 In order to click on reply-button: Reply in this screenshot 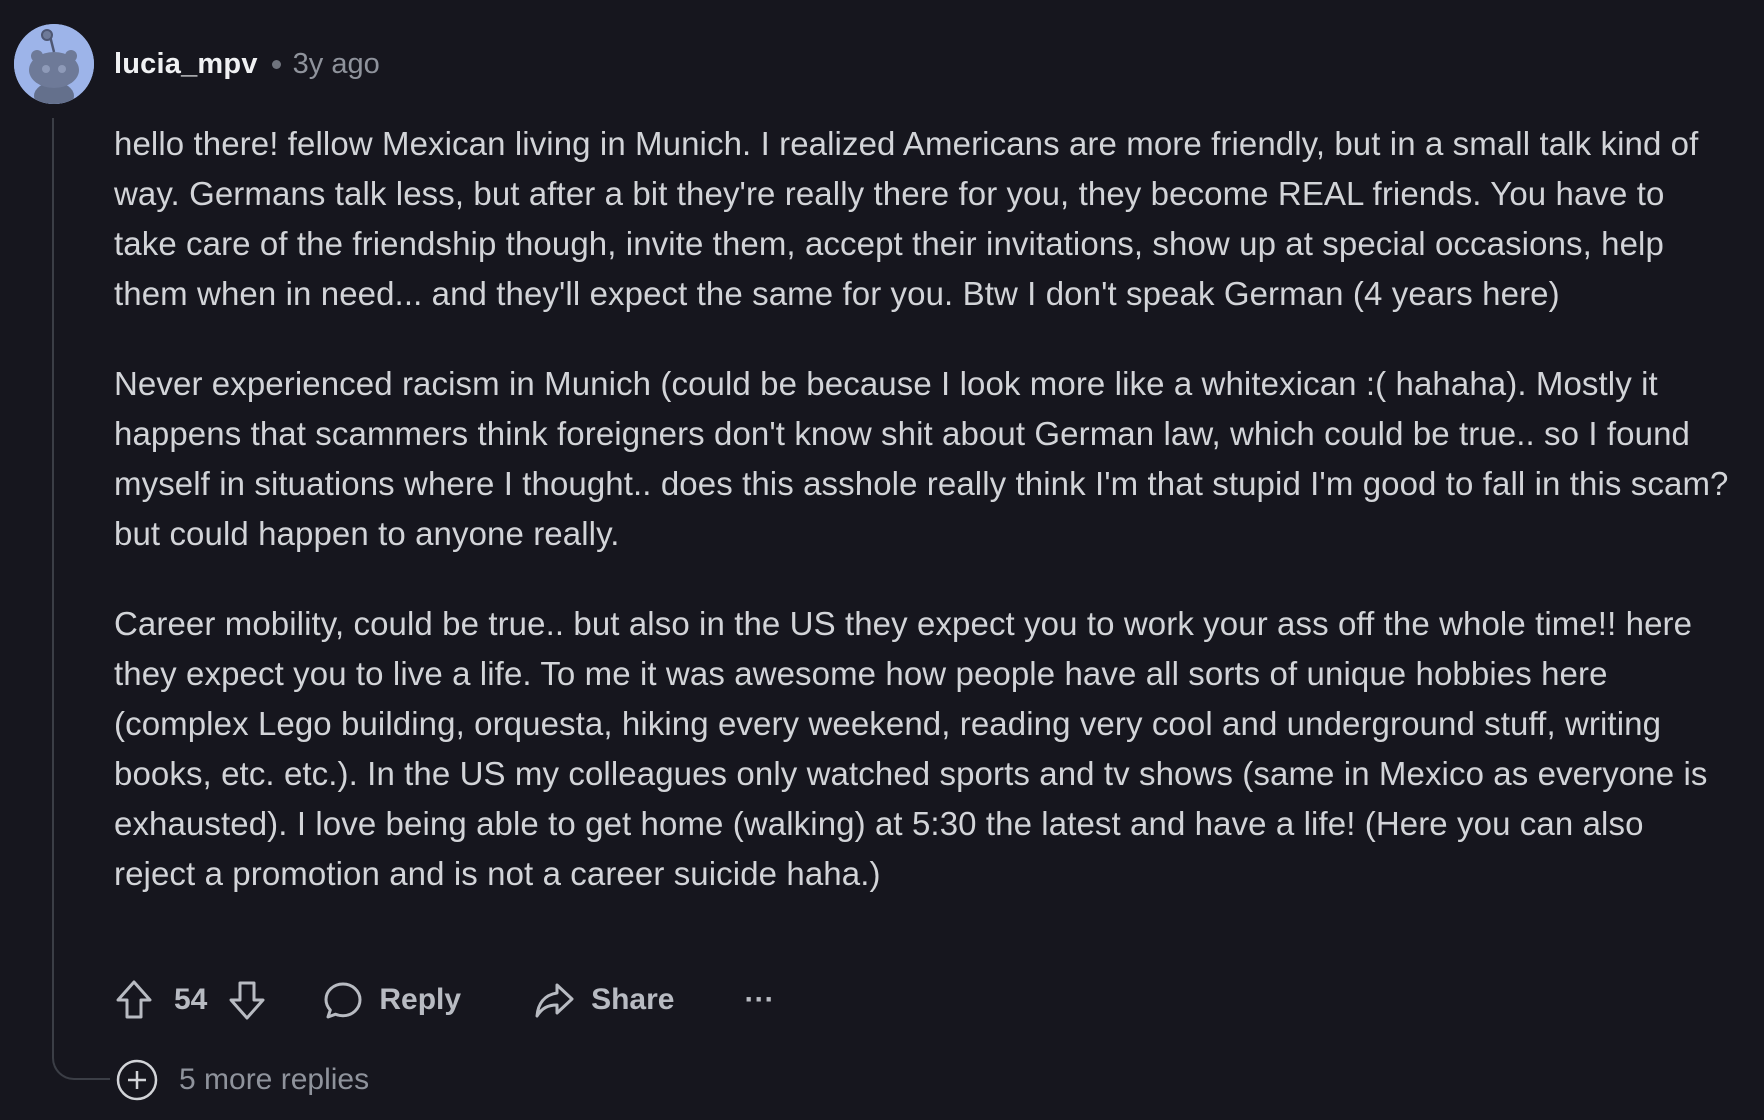, I will do `click(392, 1000)`.